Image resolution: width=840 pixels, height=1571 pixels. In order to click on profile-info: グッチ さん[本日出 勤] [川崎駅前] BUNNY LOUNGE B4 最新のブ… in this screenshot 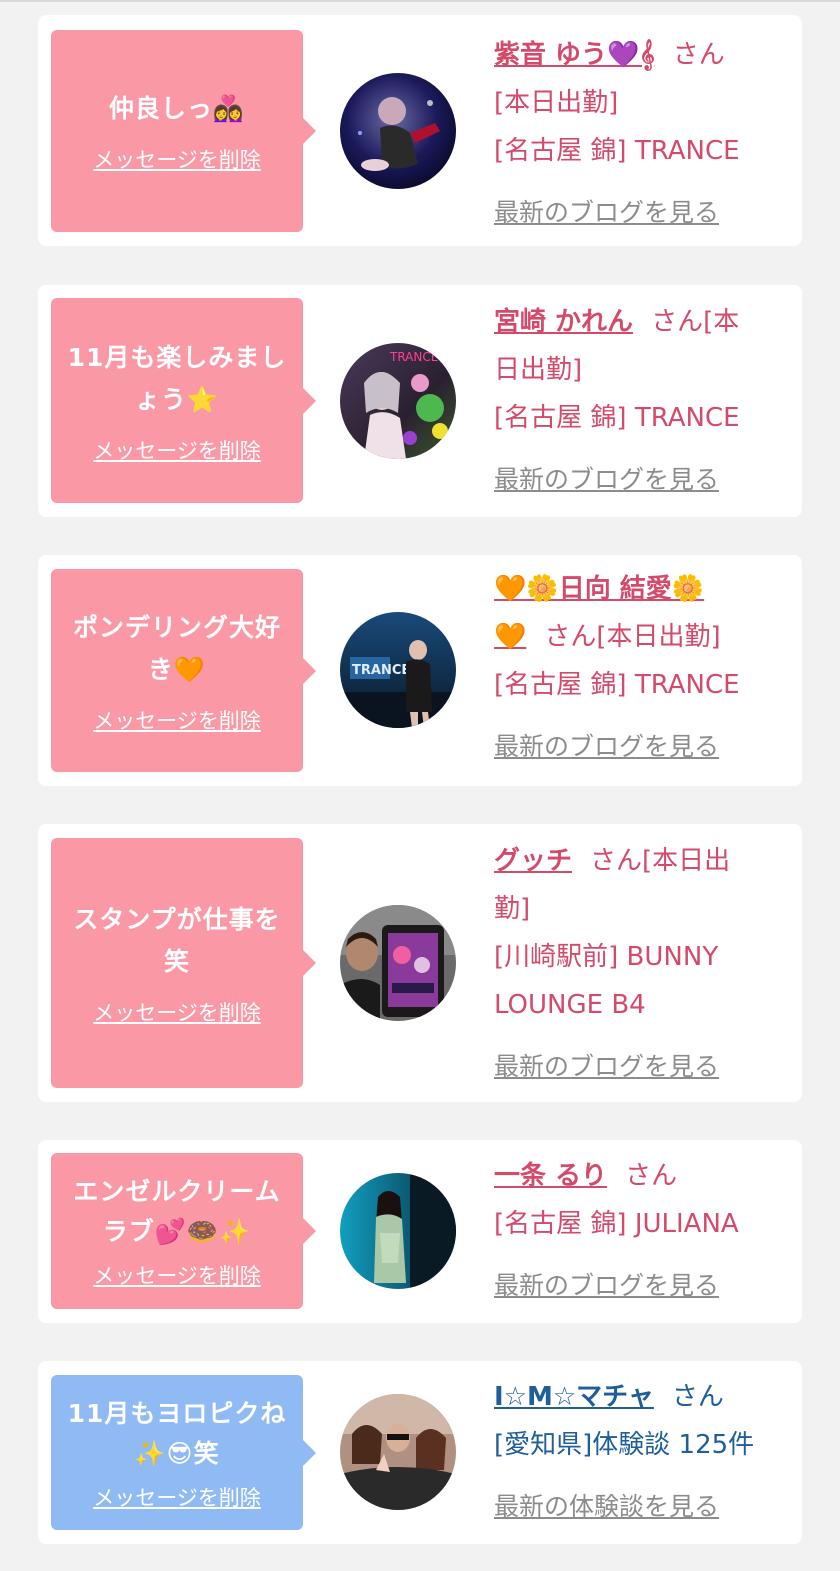, I will do `click(641, 964)`.